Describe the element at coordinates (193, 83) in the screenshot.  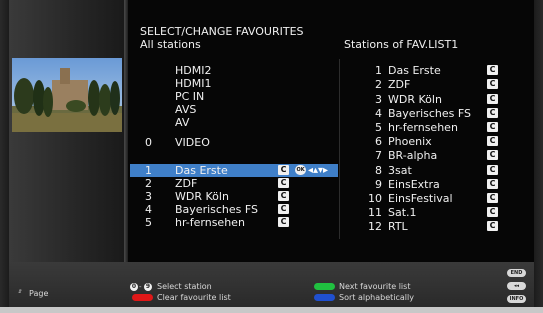
I see `source-item: HDMI1` at that location.